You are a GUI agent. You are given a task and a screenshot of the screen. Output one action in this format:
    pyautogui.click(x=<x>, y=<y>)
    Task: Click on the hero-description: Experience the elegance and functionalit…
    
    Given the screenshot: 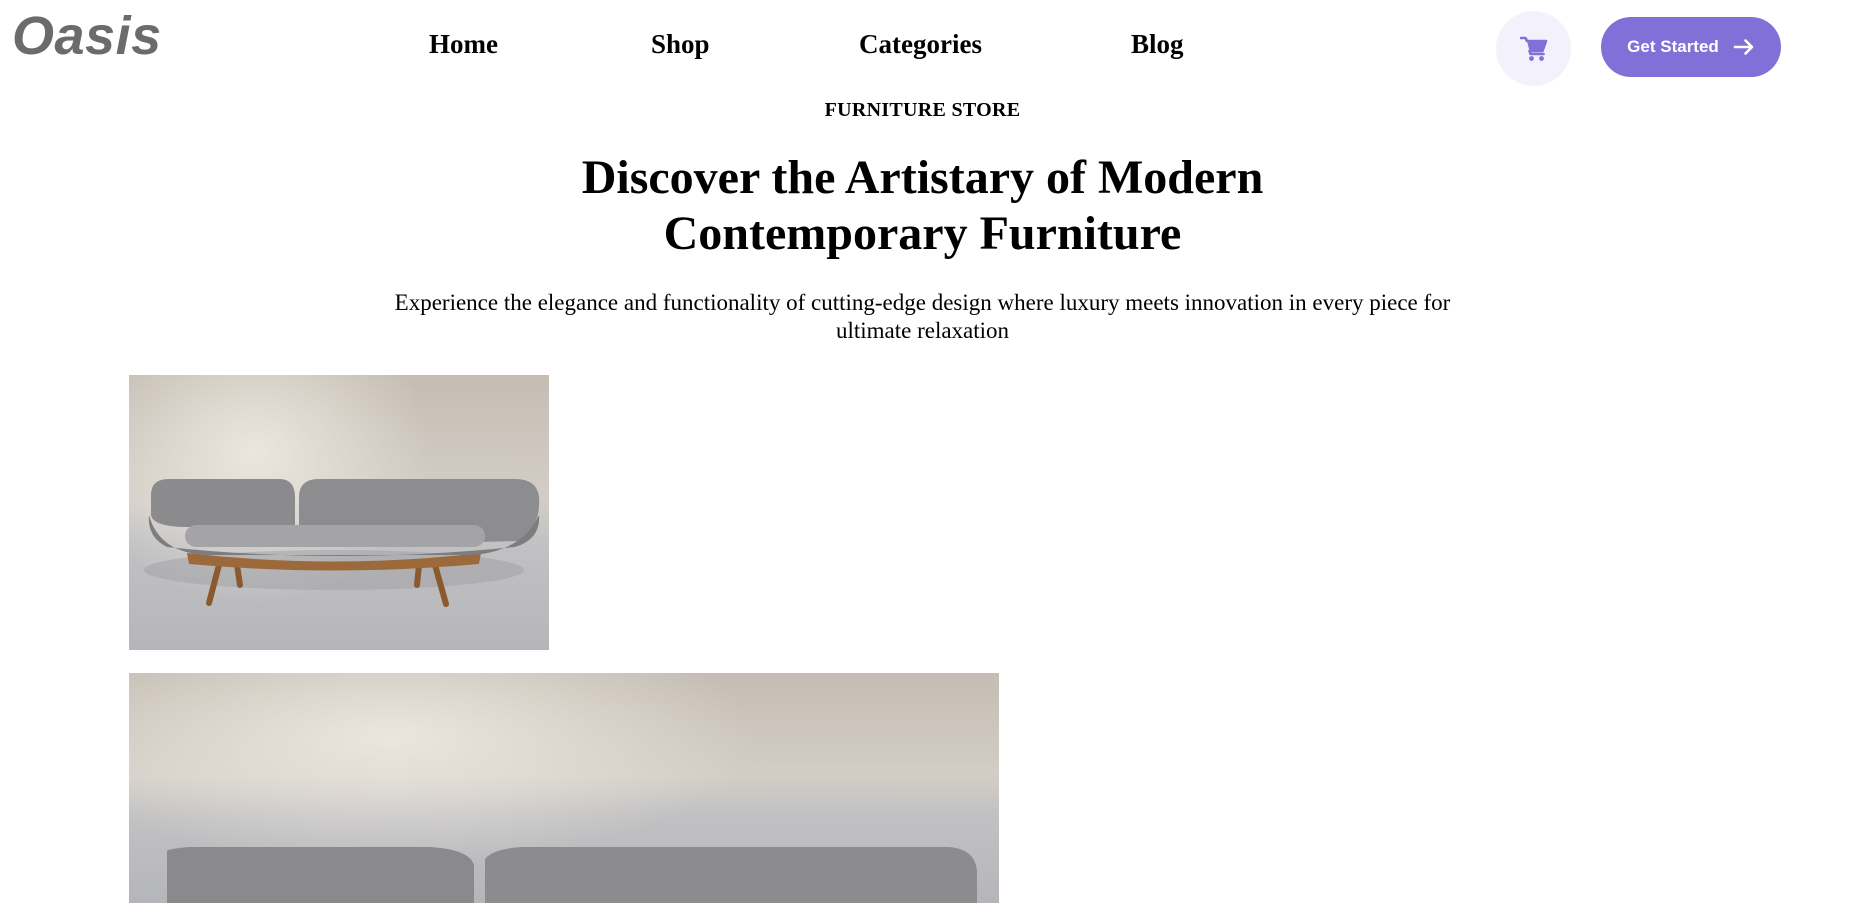 What is the action you would take?
    pyautogui.click(x=922, y=316)
    